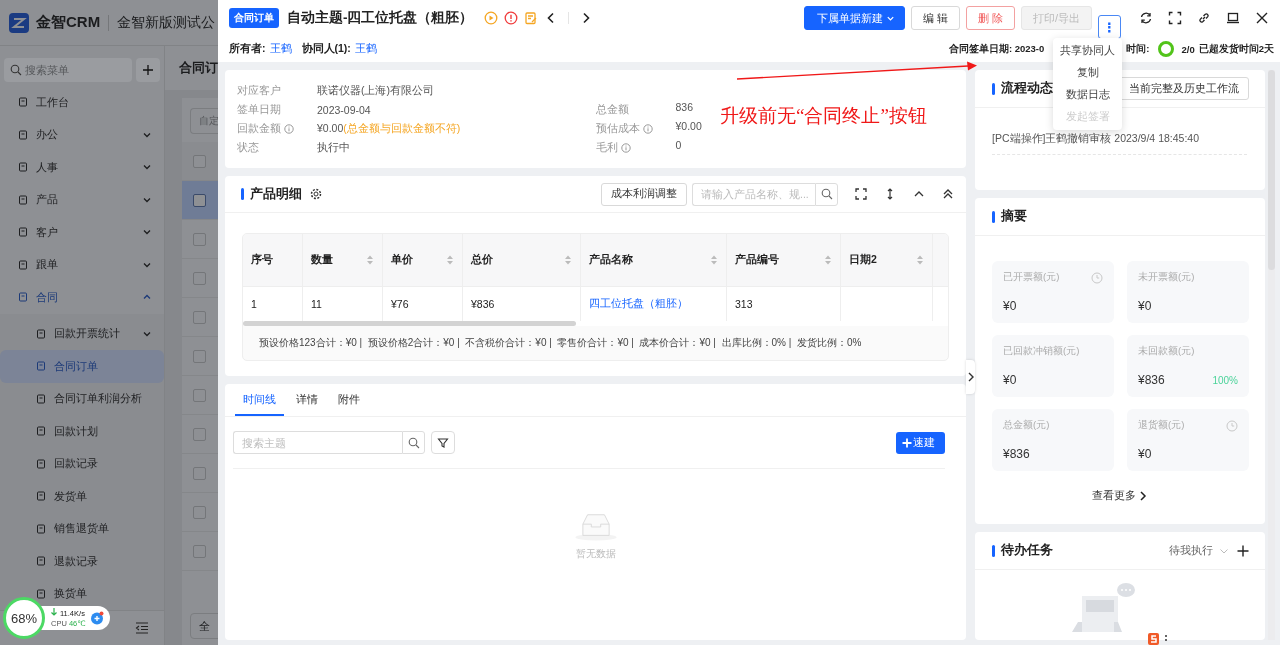 This screenshot has height=645, width=1280. I want to click on action-button: 删 除, so click(990, 18).